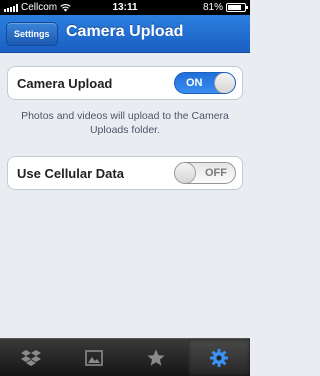 The width and height of the screenshot is (320, 376). What do you see at coordinates (65, 83) in the screenshot?
I see `camera-upload-label: Camera Upload` at bounding box center [65, 83].